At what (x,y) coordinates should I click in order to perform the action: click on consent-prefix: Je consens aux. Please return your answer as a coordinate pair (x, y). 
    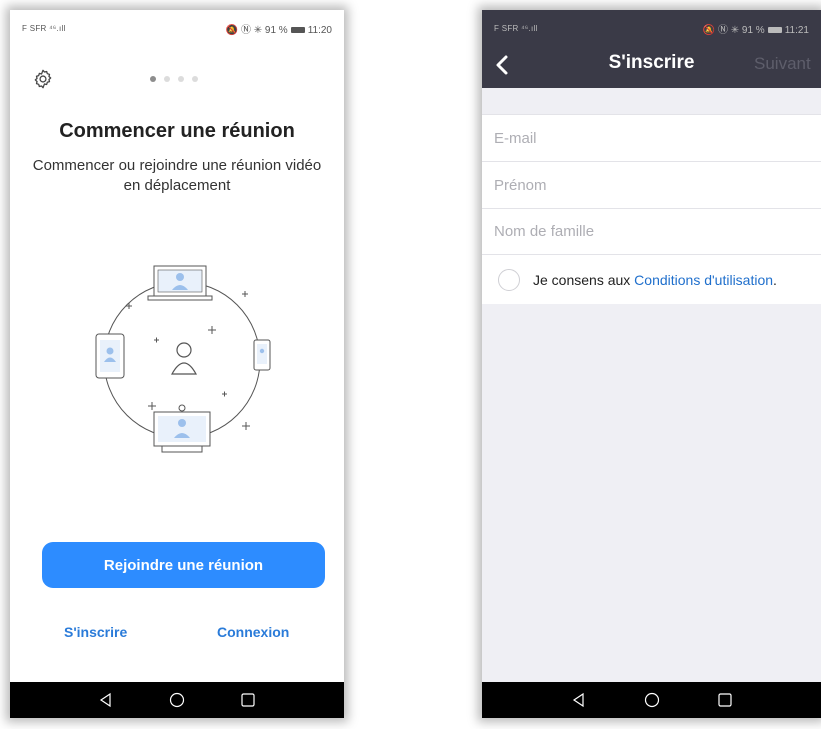
    Looking at the image, I should click on (584, 280).